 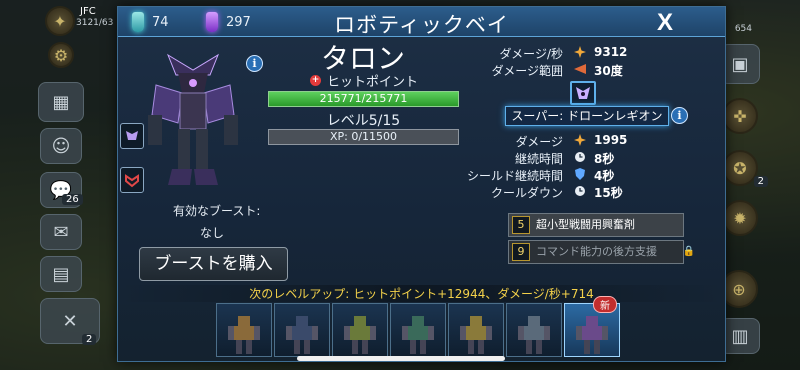 I want to click on range-value: 30度, so click(x=608, y=71).